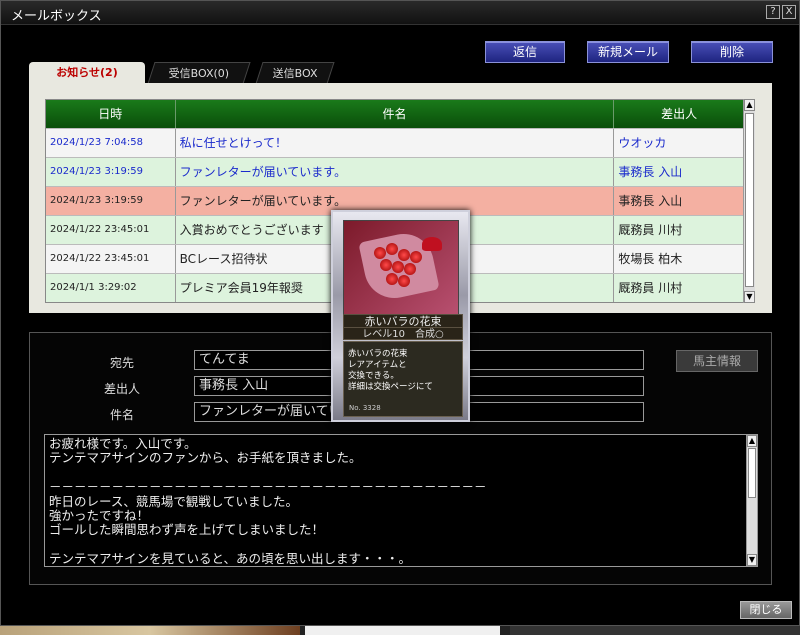 The width and height of the screenshot is (800, 635). What do you see at coordinates (123, 443) in the screenshot?
I see `body-line: お疲れ様です。入山です。` at bounding box center [123, 443].